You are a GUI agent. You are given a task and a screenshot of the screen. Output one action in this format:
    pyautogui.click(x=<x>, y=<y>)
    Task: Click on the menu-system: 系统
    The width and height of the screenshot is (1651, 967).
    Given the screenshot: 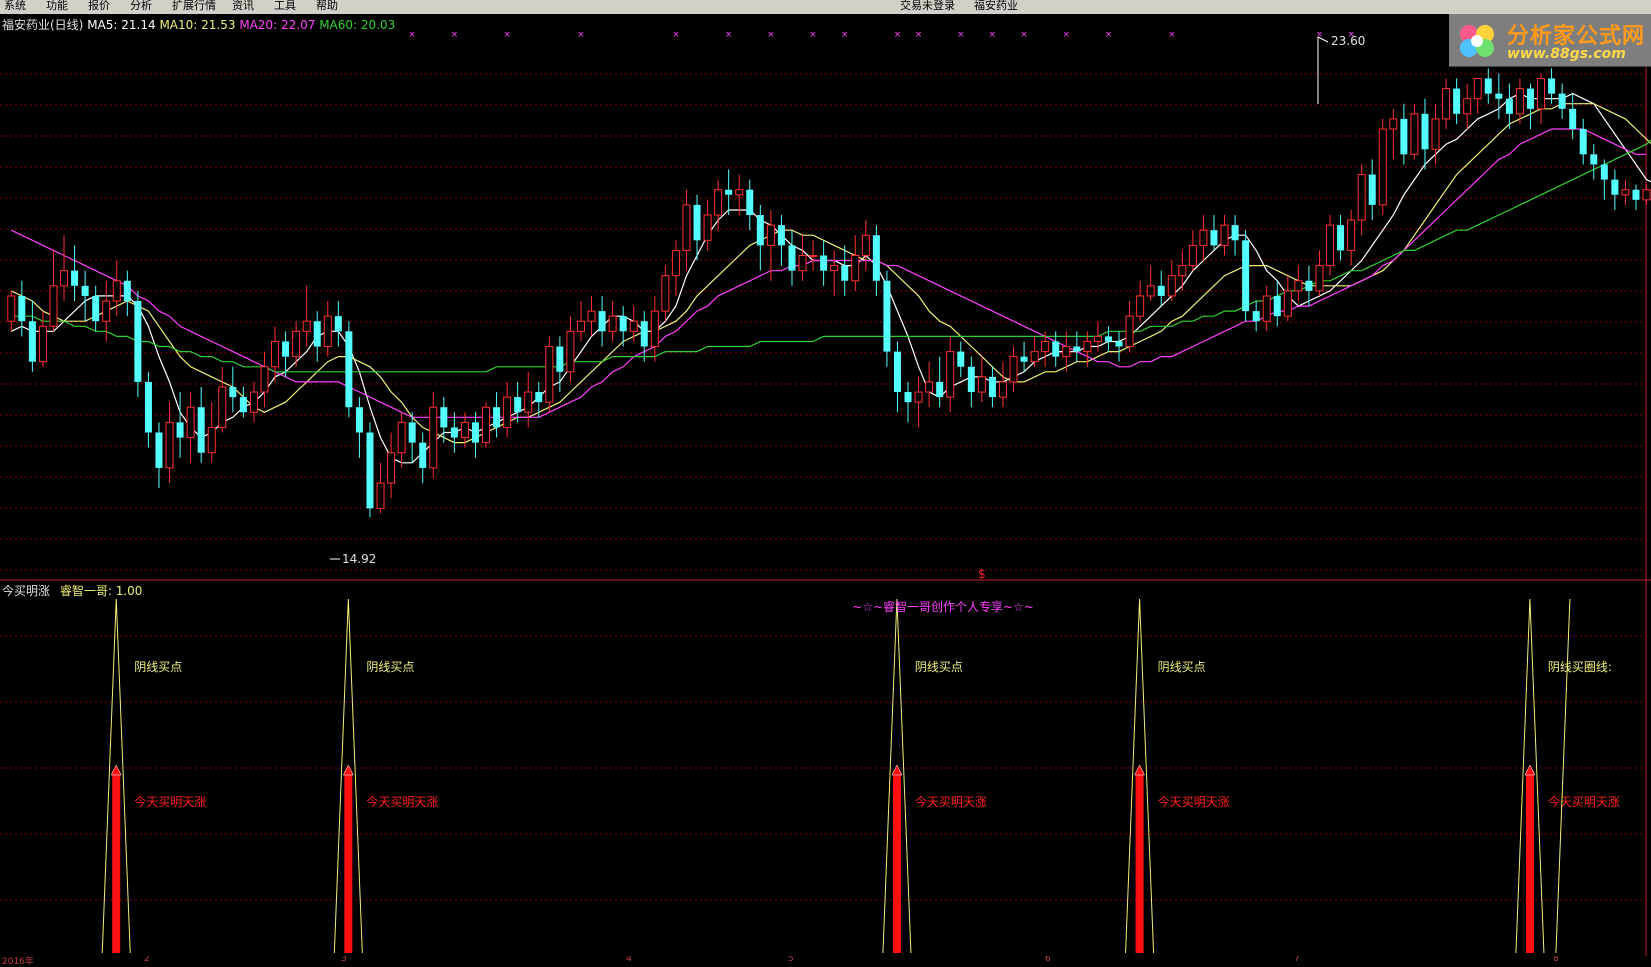 What is the action you would take?
    pyautogui.click(x=15, y=6)
    